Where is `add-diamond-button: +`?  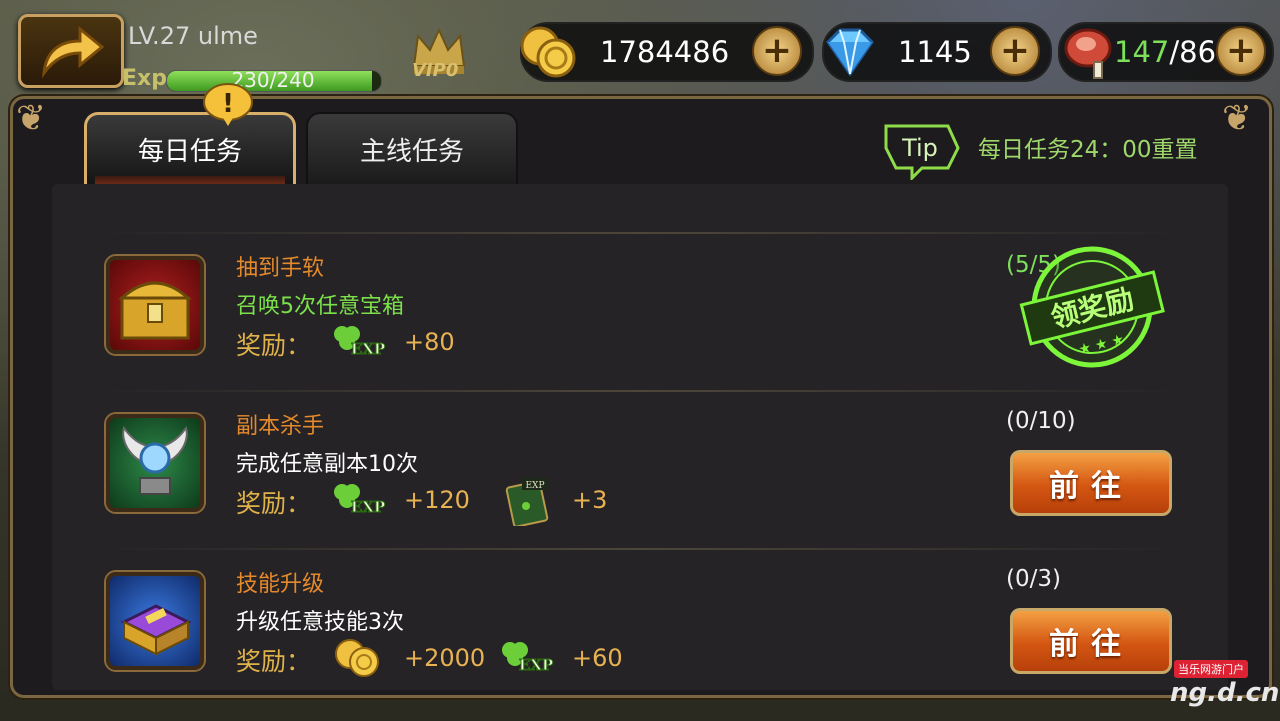 add-diamond-button: + is located at coordinates (1015, 51).